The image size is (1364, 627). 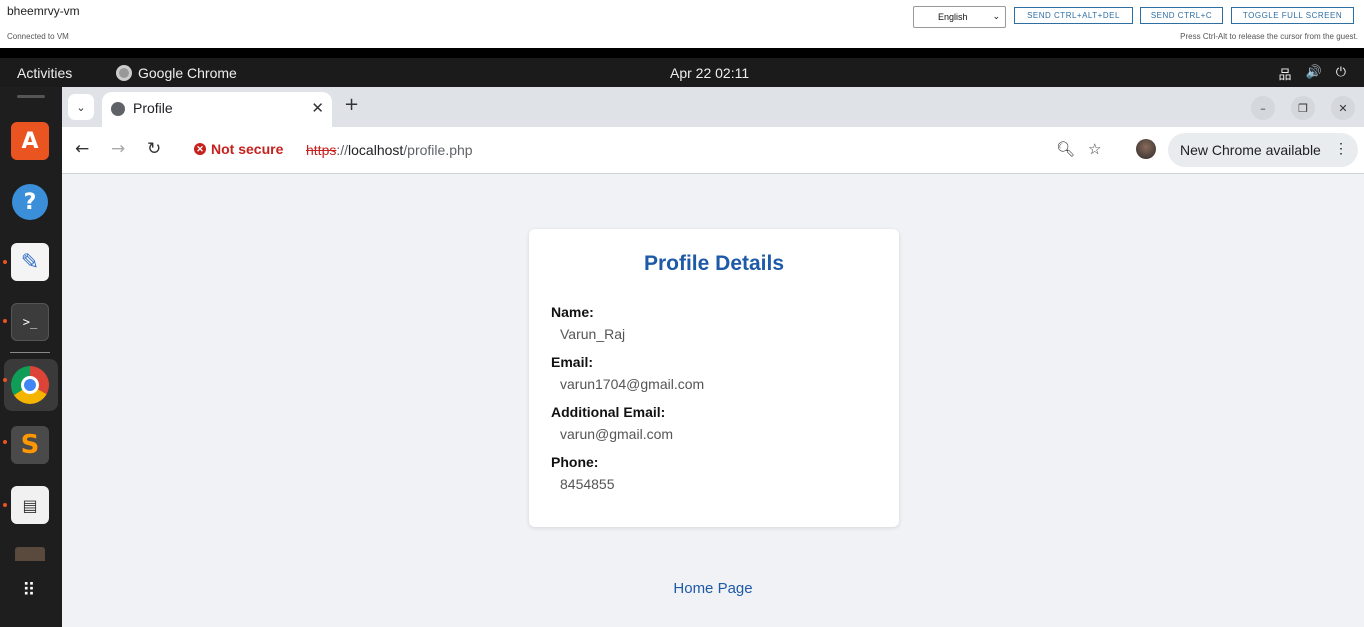 I want to click on profile-avatar, so click(x=1146, y=149).